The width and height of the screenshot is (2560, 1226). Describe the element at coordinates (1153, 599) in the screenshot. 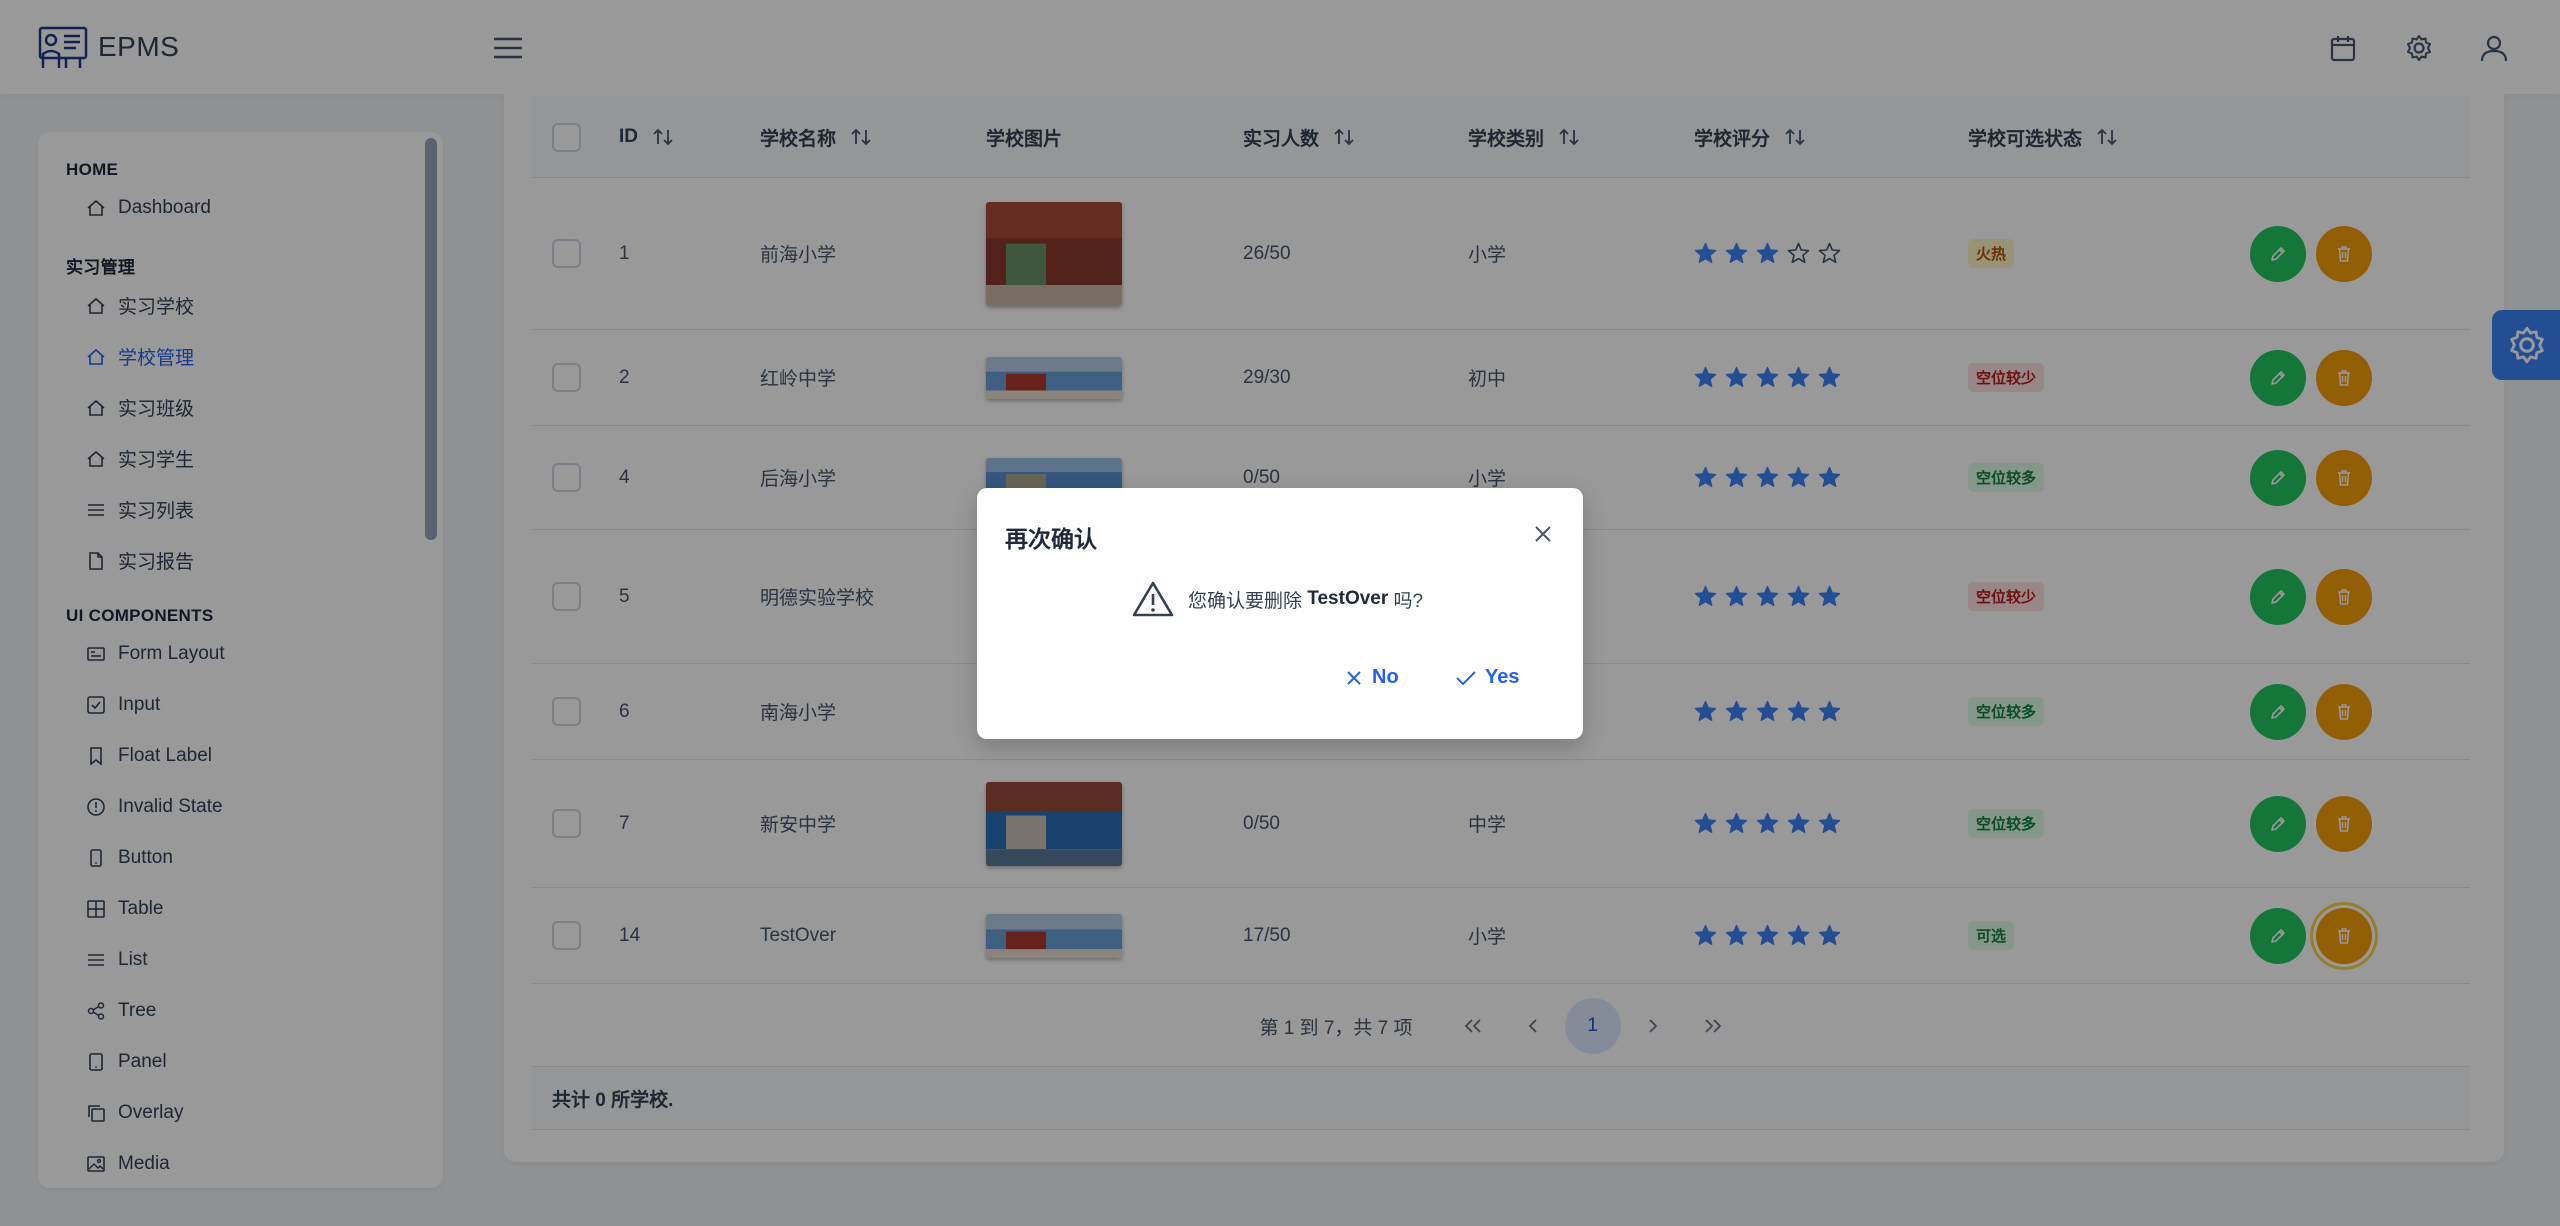

I see `warning-icon` at that location.